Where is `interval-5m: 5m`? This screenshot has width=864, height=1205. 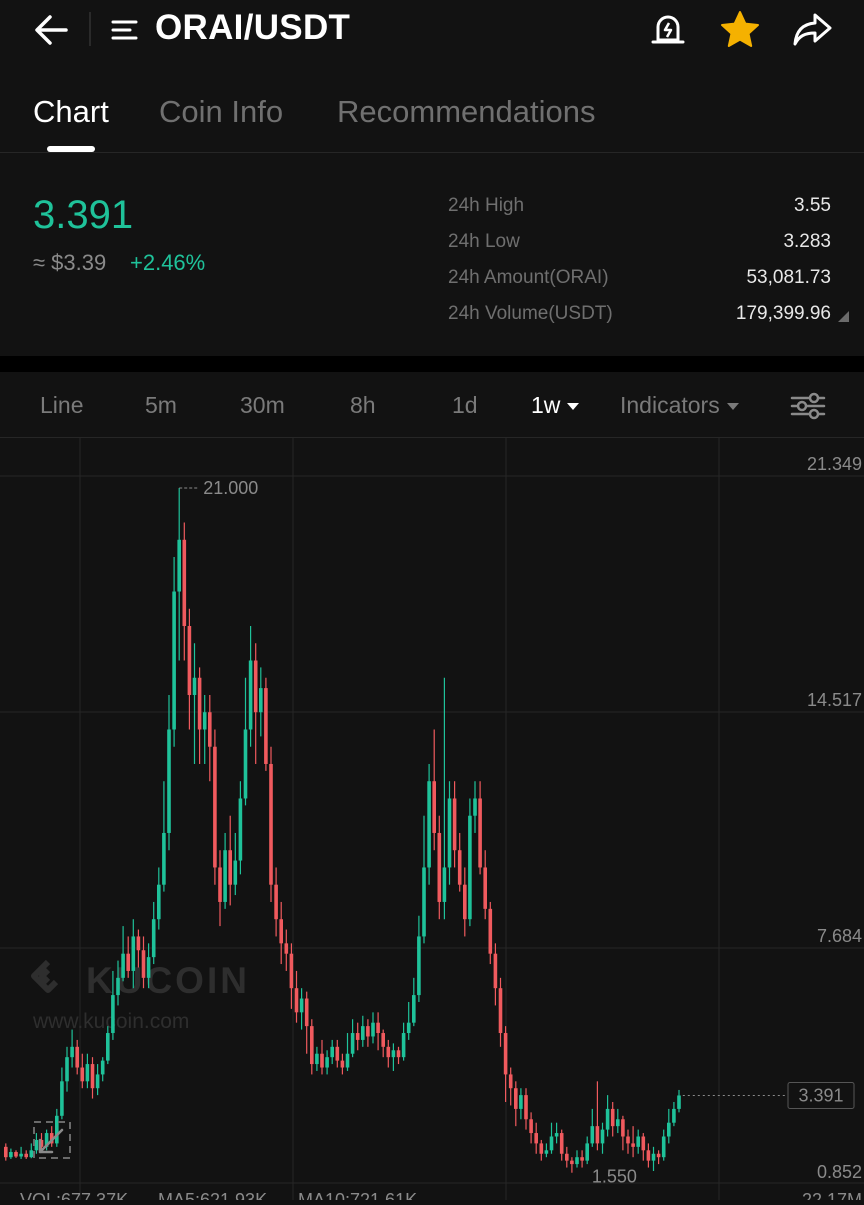 interval-5m: 5m is located at coordinates (161, 405).